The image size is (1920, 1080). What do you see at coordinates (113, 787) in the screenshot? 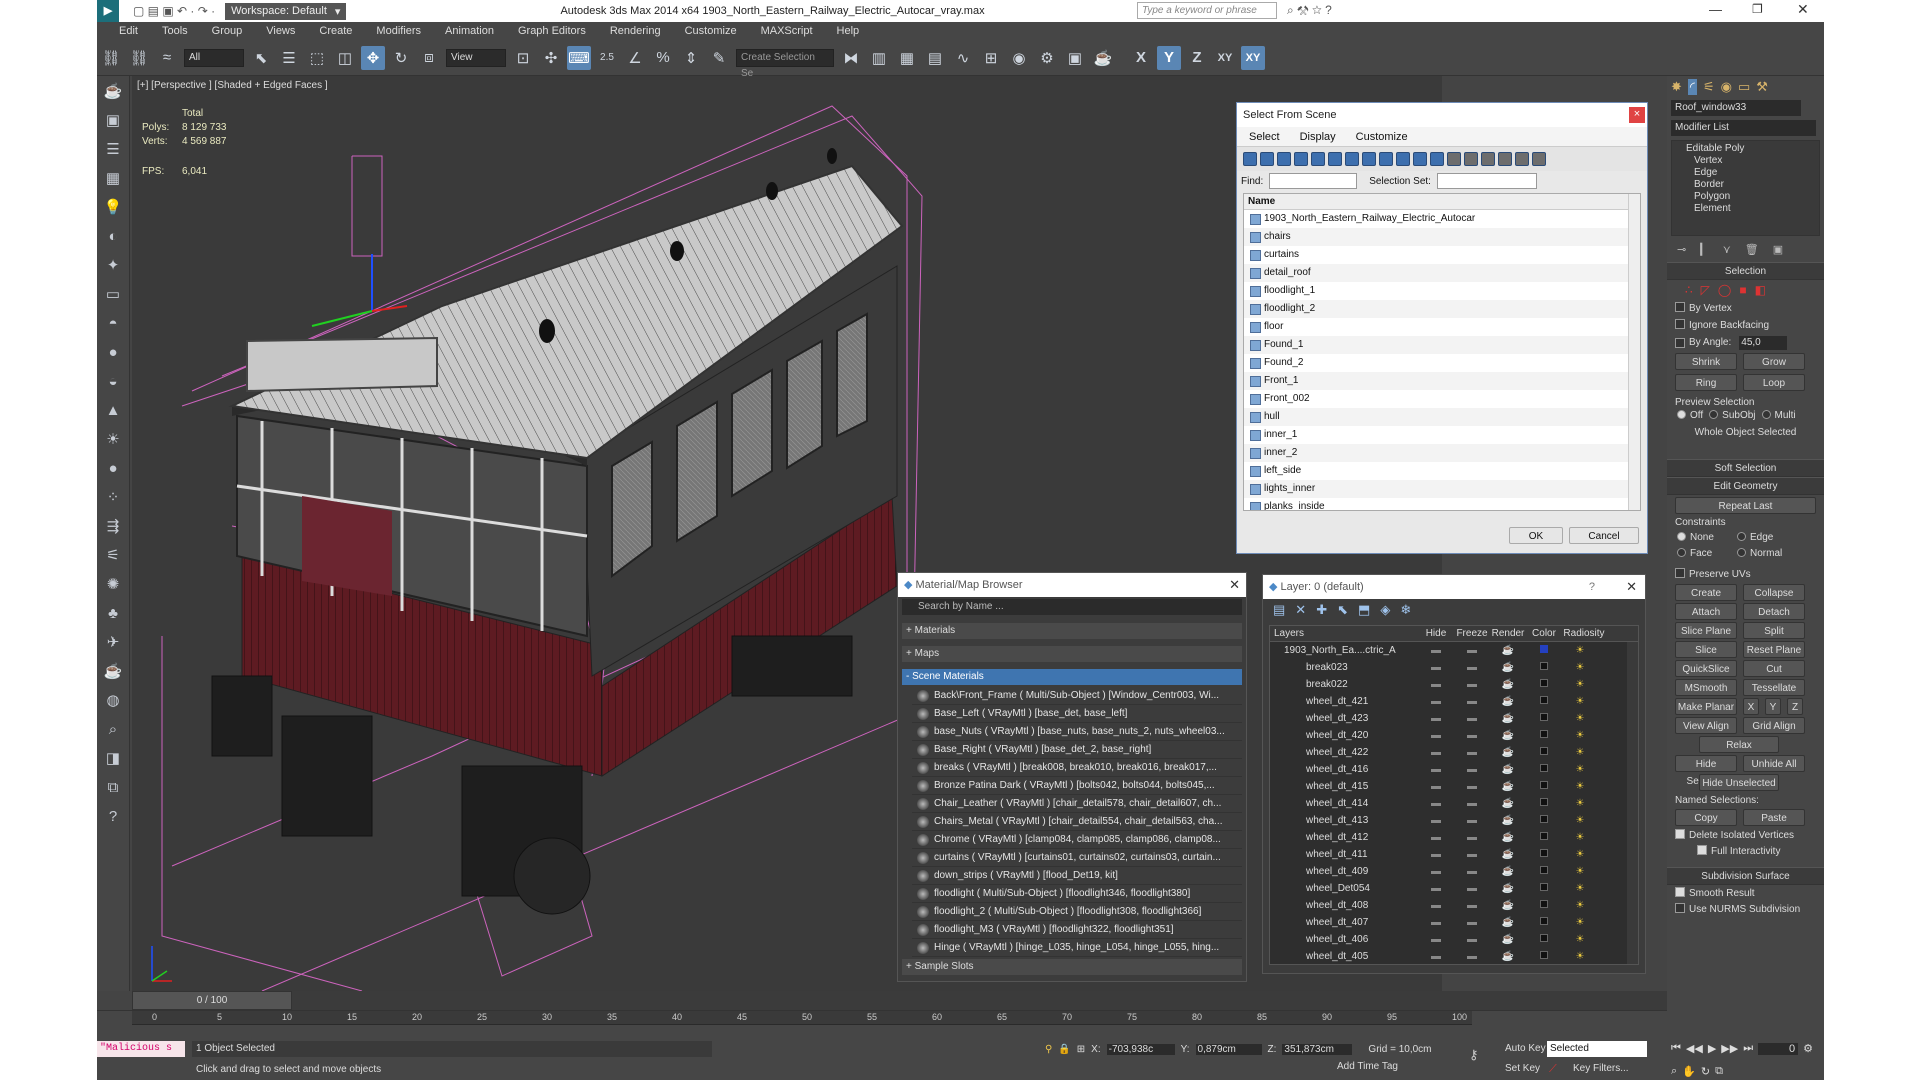
I see `layers-icon: ⧉` at bounding box center [113, 787].